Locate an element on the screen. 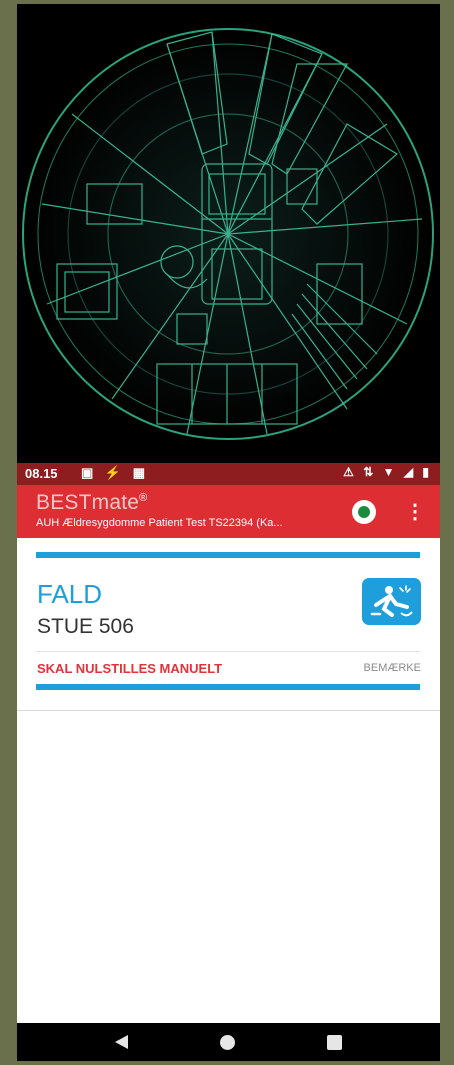 The image size is (454, 1065). note-button: BEMÆRKE is located at coordinates (392, 668).